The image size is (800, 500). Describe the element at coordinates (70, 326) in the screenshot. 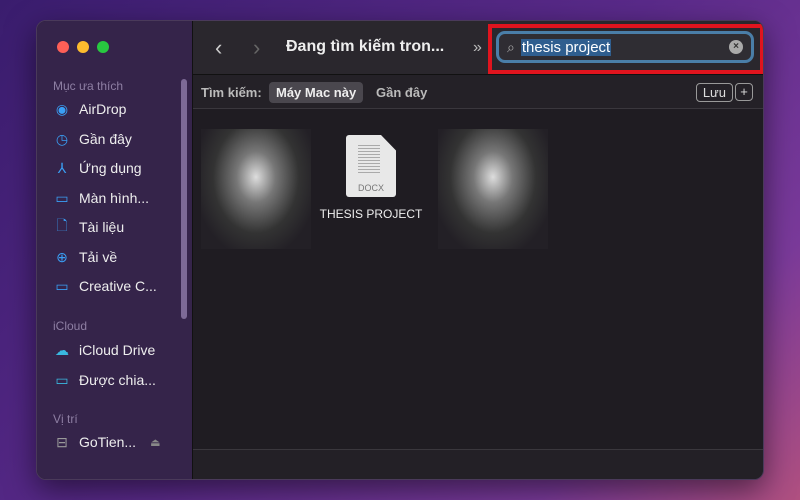

I see `section-icloud: iCloud` at that location.